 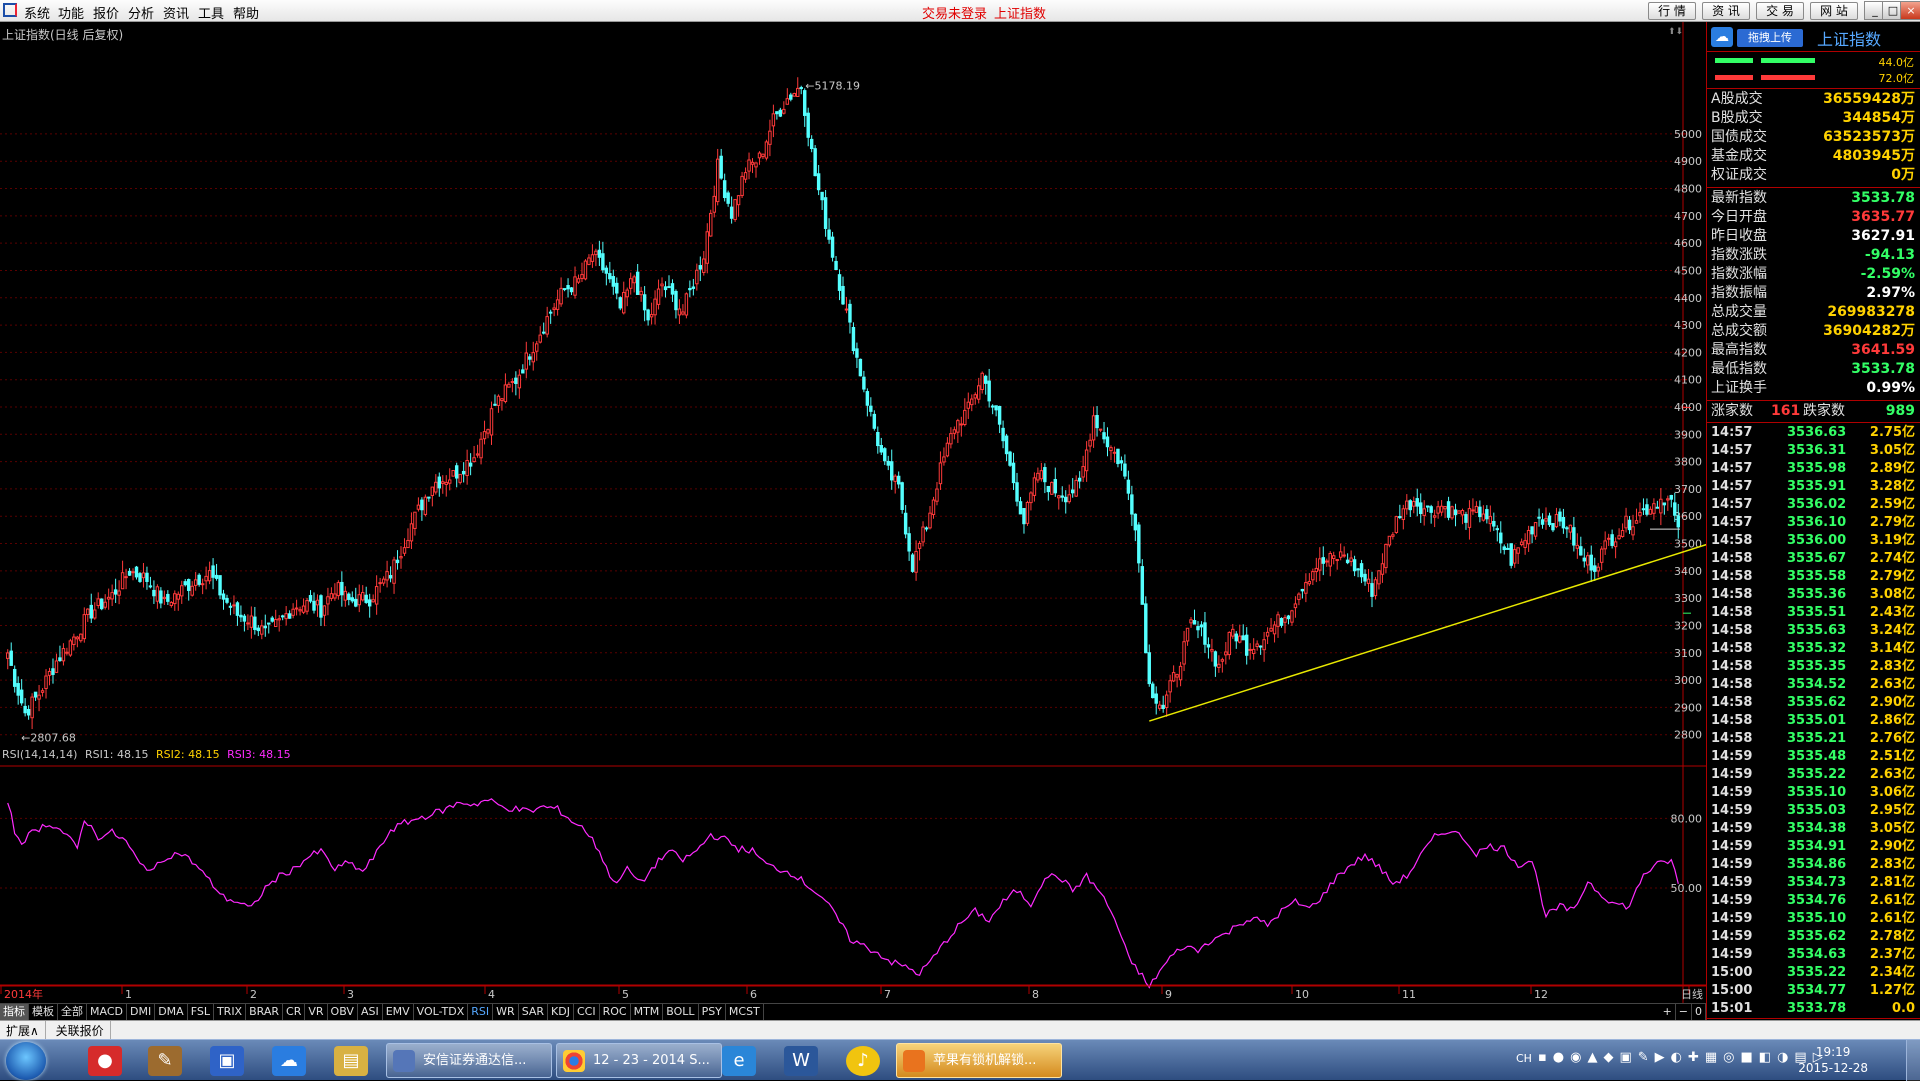 I want to click on menu-analysis: 分析, so click(x=141, y=12).